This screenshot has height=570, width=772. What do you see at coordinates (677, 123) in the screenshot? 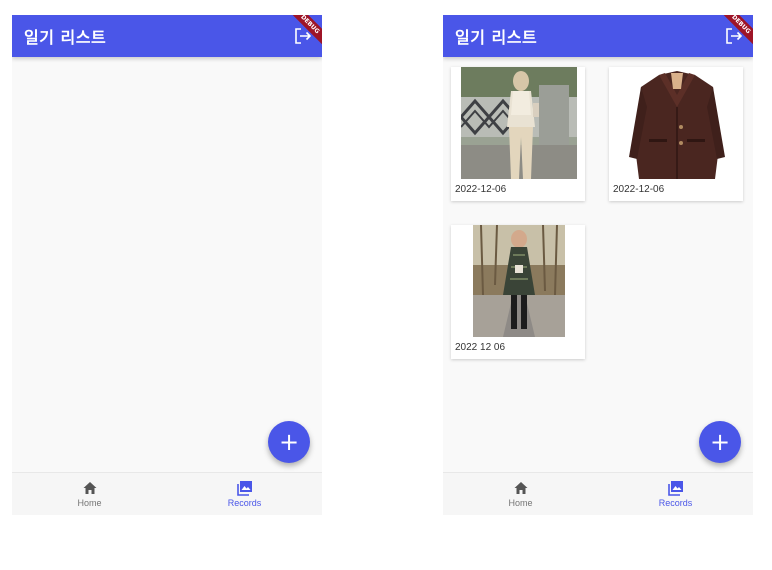
I see `brown-blazer-photo` at bounding box center [677, 123].